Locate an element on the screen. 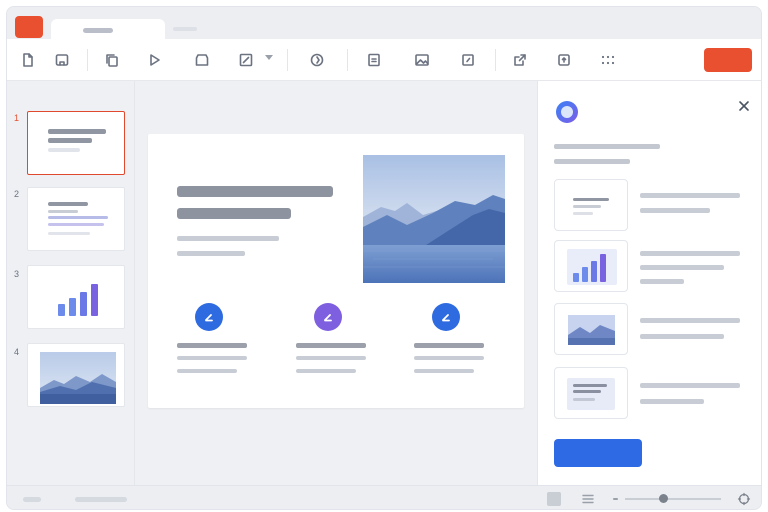 The width and height of the screenshot is (768, 512). slide-thumbnail-panel: 1 2 3 4 is located at coordinates (71, 283).